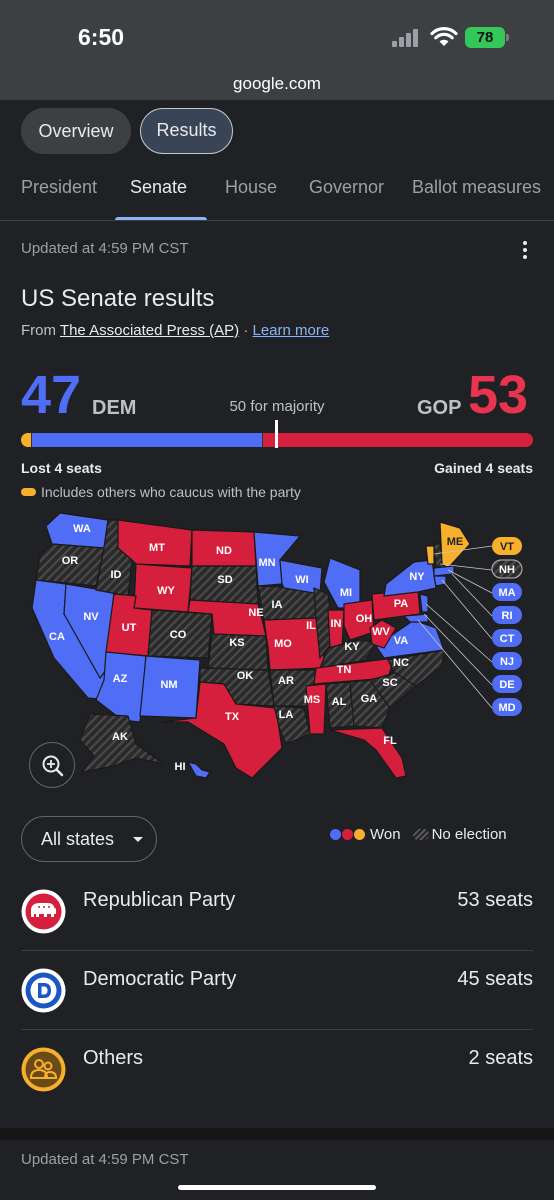  I want to click on home-indicator, so click(277, 1187).